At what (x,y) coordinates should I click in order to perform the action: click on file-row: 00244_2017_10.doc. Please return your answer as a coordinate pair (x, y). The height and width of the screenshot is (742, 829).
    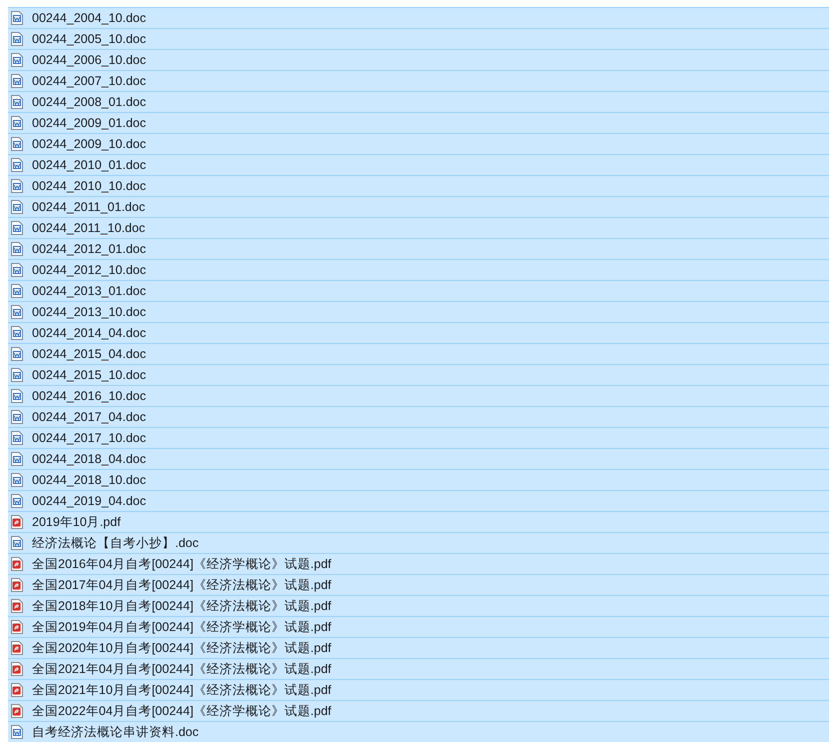
    Looking at the image, I should click on (418, 437).